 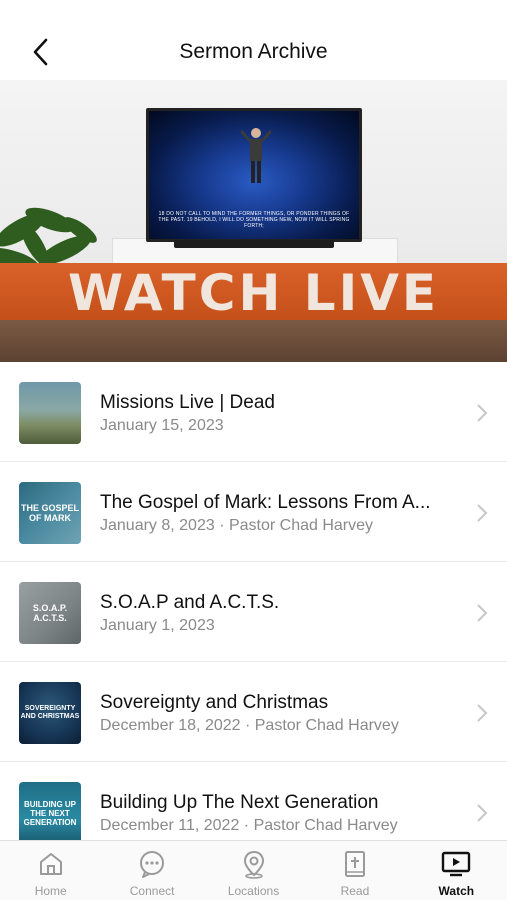 I want to click on sermon-title: S.O.A.P and A.C.T.S., so click(x=190, y=602).